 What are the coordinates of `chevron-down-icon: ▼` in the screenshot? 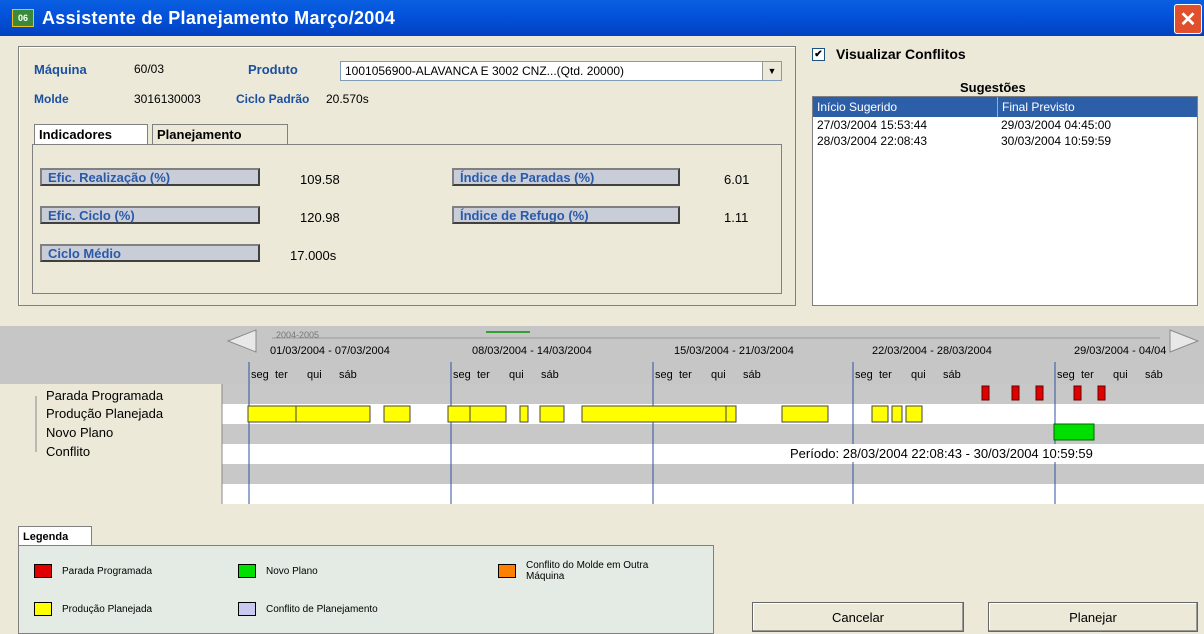 It's located at (771, 71).